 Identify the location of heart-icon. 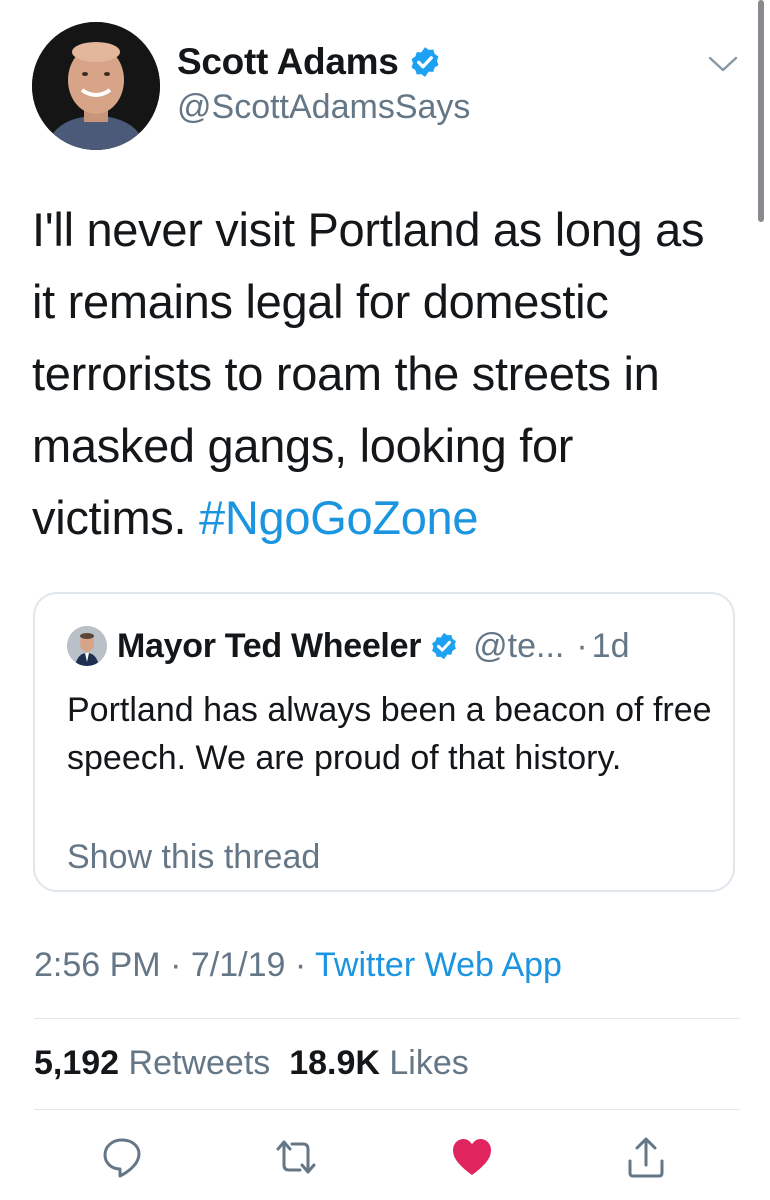
(472, 1157).